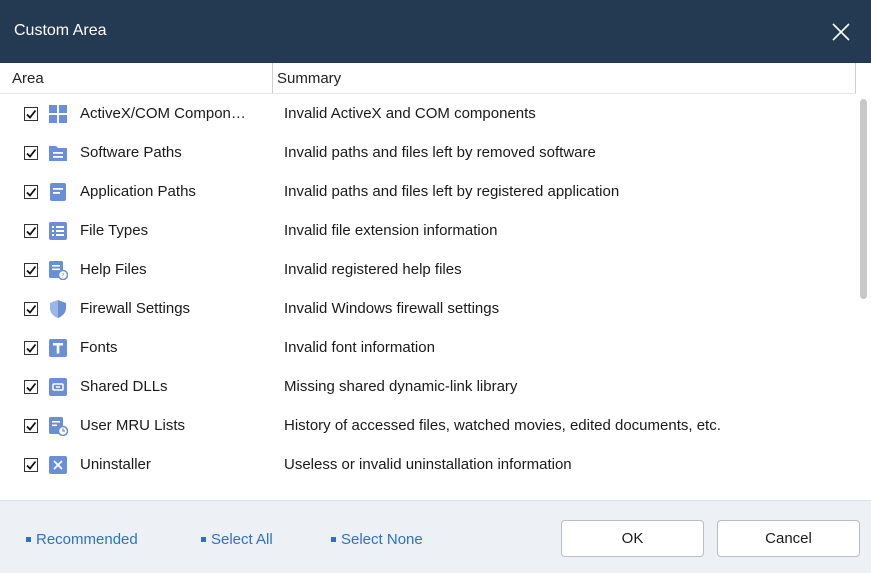  What do you see at coordinates (58, 153) in the screenshot?
I see `folder-icon` at bounding box center [58, 153].